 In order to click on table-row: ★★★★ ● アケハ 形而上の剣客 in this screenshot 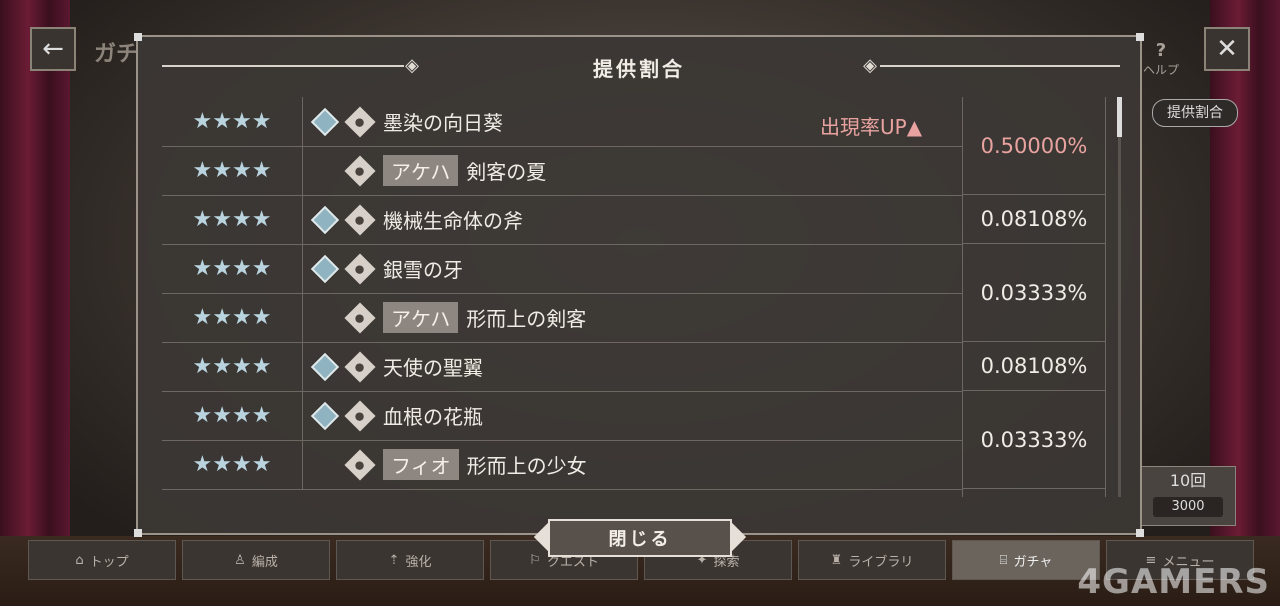, I will do `click(562, 318)`.